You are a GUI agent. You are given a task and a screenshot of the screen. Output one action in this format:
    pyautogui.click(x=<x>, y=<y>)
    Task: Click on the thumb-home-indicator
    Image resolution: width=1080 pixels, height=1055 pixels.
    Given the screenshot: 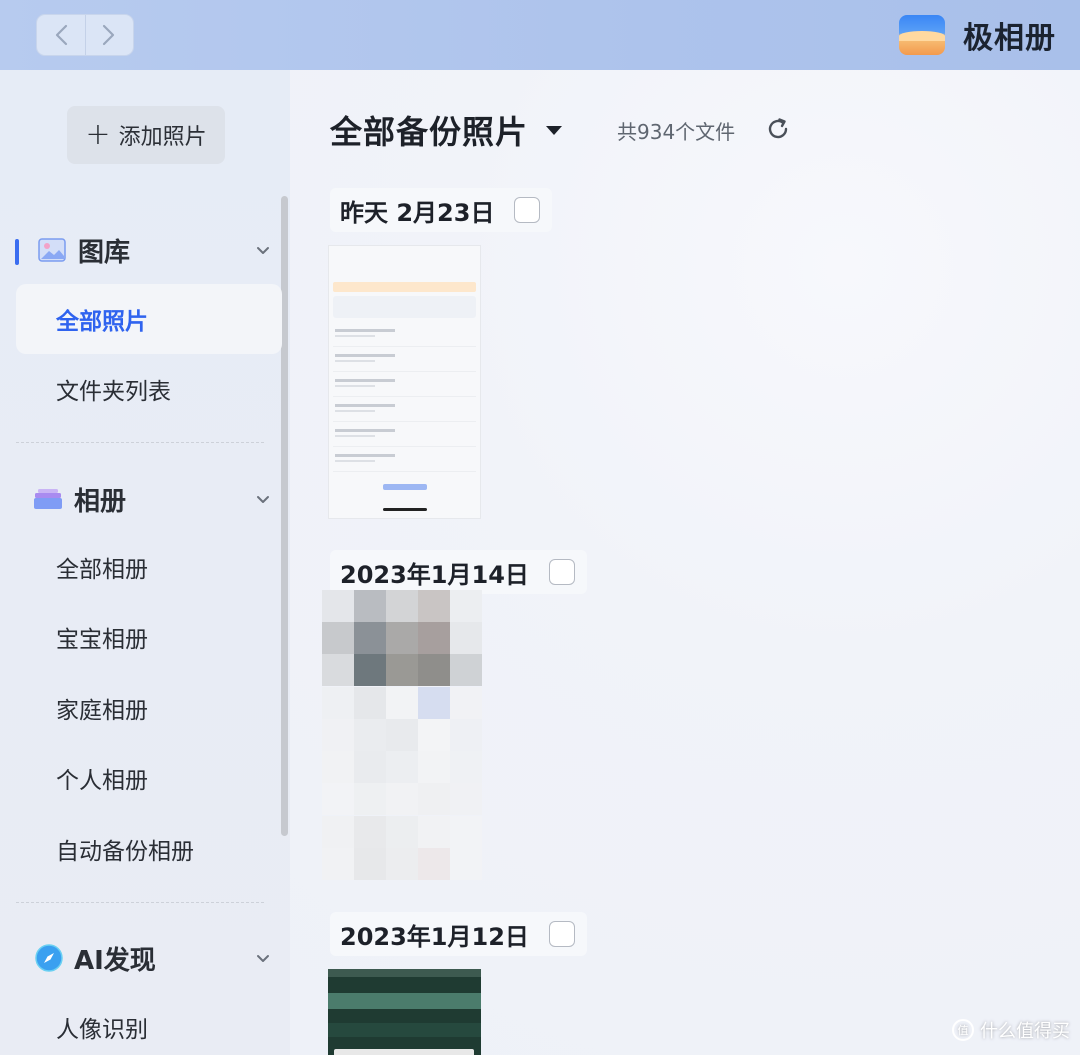 What is the action you would take?
    pyautogui.click(x=404, y=509)
    